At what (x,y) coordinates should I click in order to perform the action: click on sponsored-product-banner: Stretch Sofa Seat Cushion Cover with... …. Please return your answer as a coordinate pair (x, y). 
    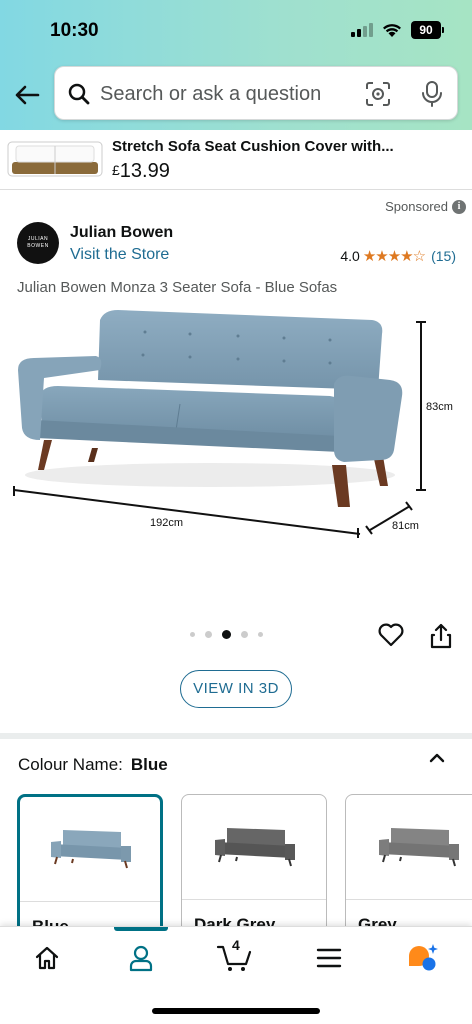
    Looking at the image, I should click on (236, 160).